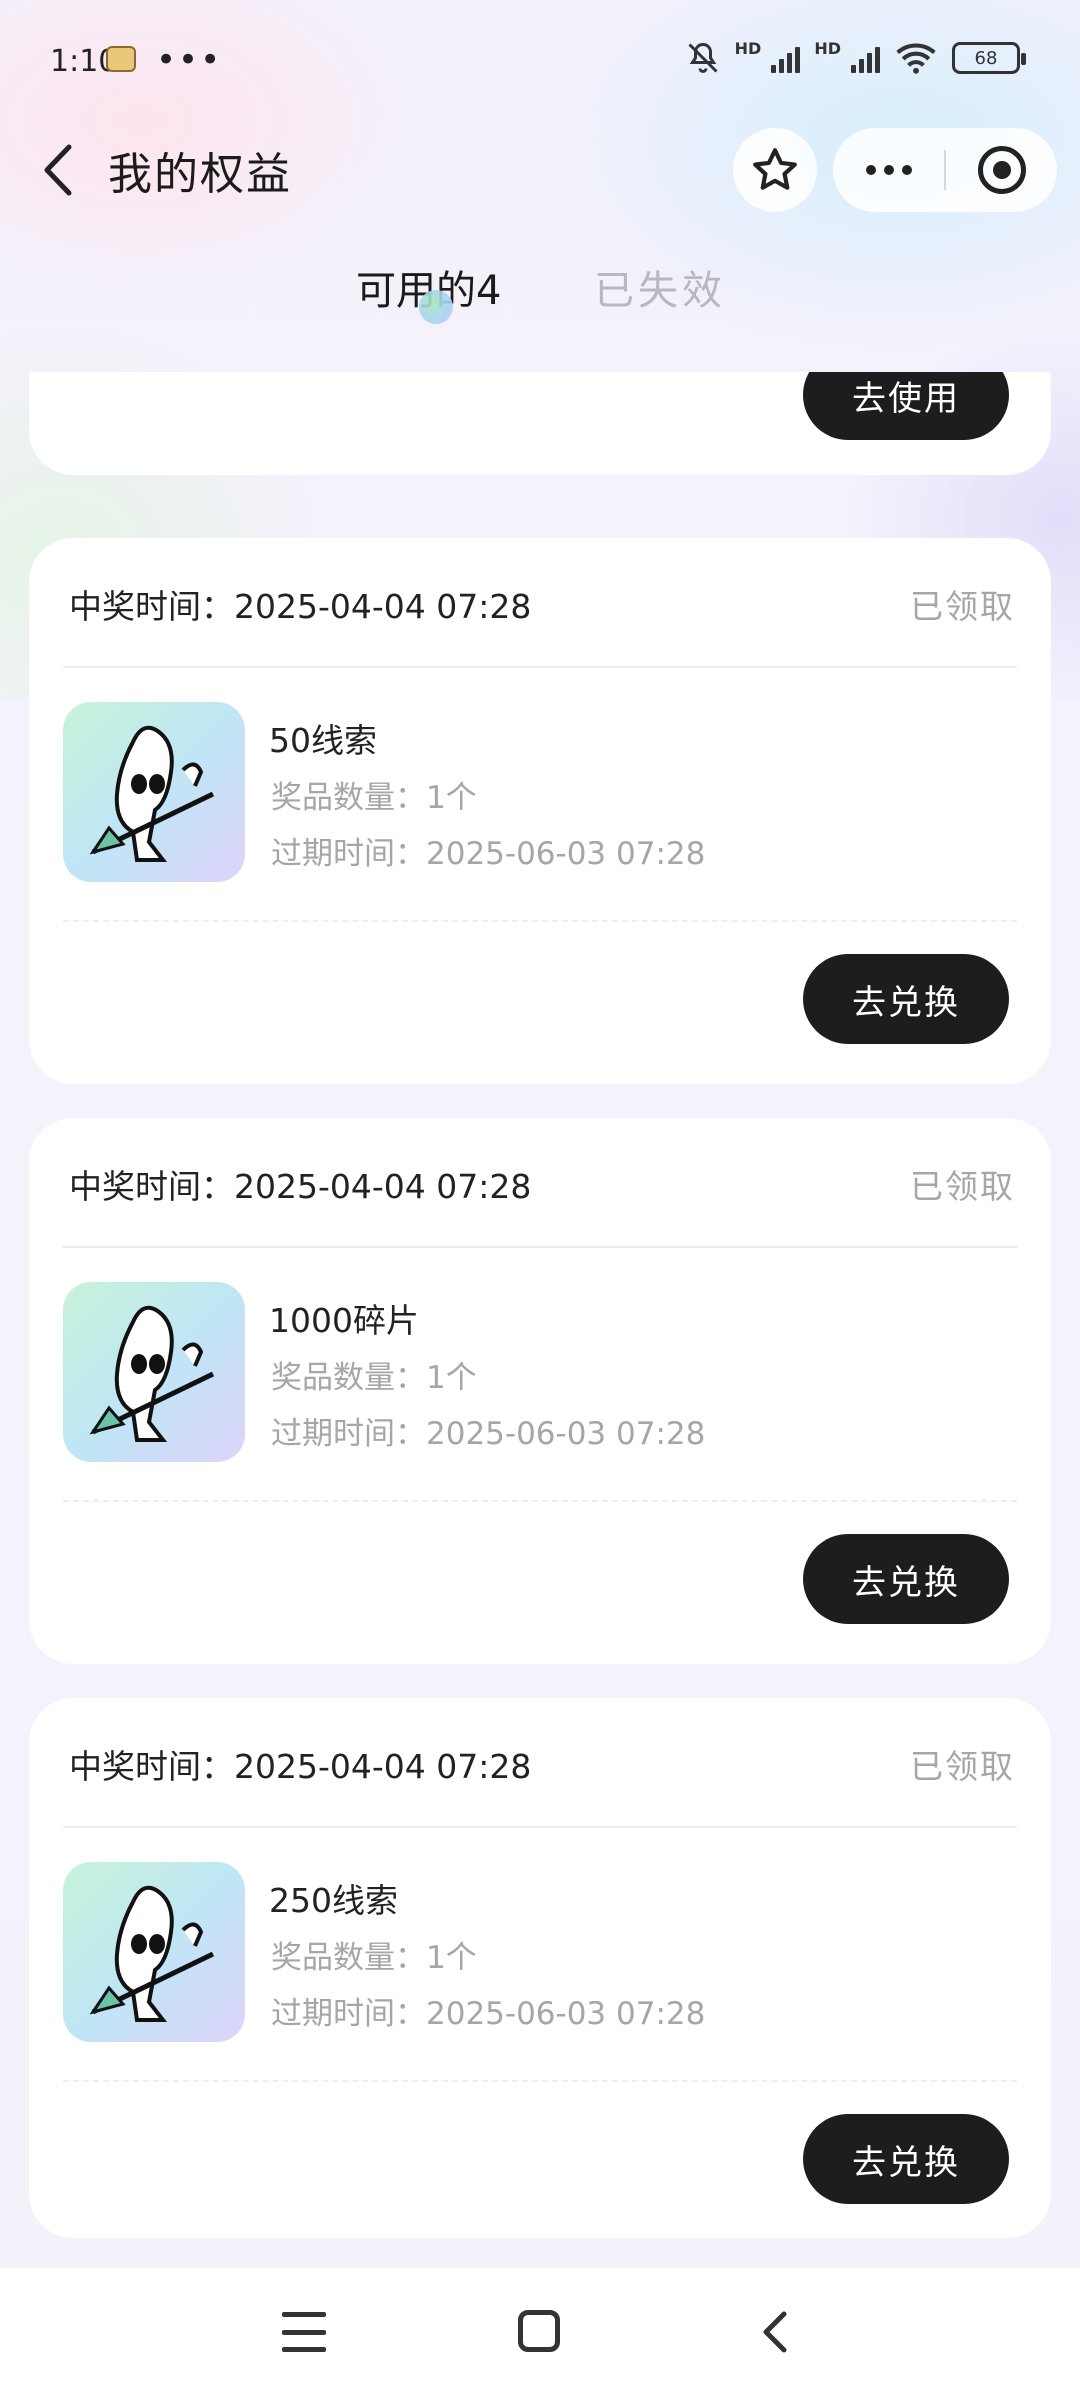 Image resolution: width=1080 pixels, height=2400 pixels. Describe the element at coordinates (540, 290) in the screenshot. I see `tab-bar: 可用的4 已失效` at that location.